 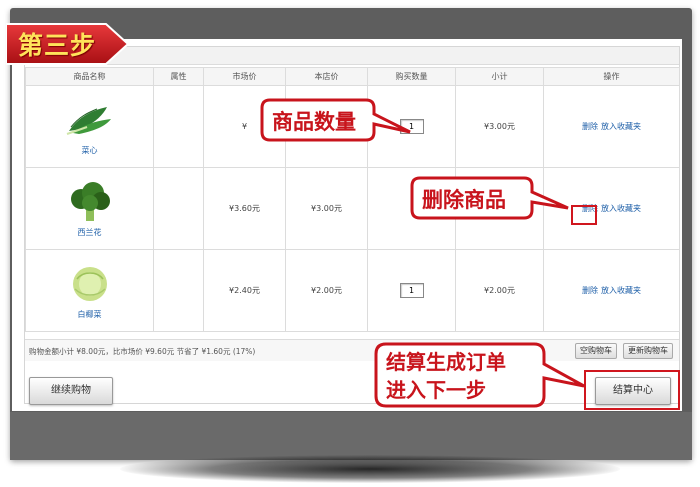 What do you see at coordinates (90, 314) in the screenshot?
I see `product-name: 白椰菜` at bounding box center [90, 314].